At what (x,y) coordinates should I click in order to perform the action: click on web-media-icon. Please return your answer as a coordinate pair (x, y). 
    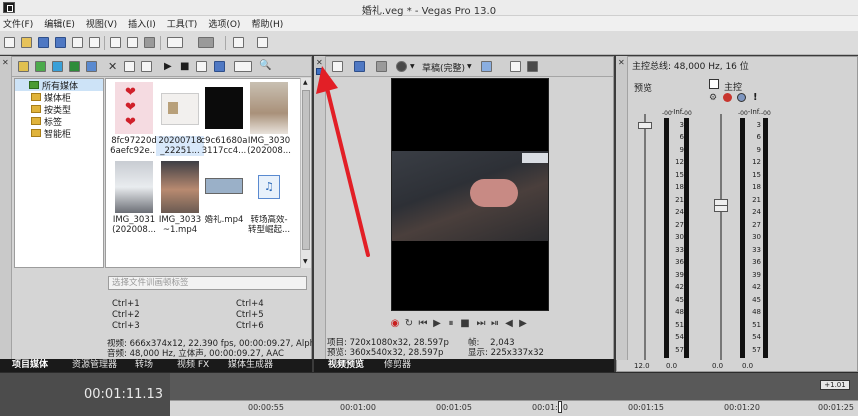
    Looking at the image, I should click on (91, 66).